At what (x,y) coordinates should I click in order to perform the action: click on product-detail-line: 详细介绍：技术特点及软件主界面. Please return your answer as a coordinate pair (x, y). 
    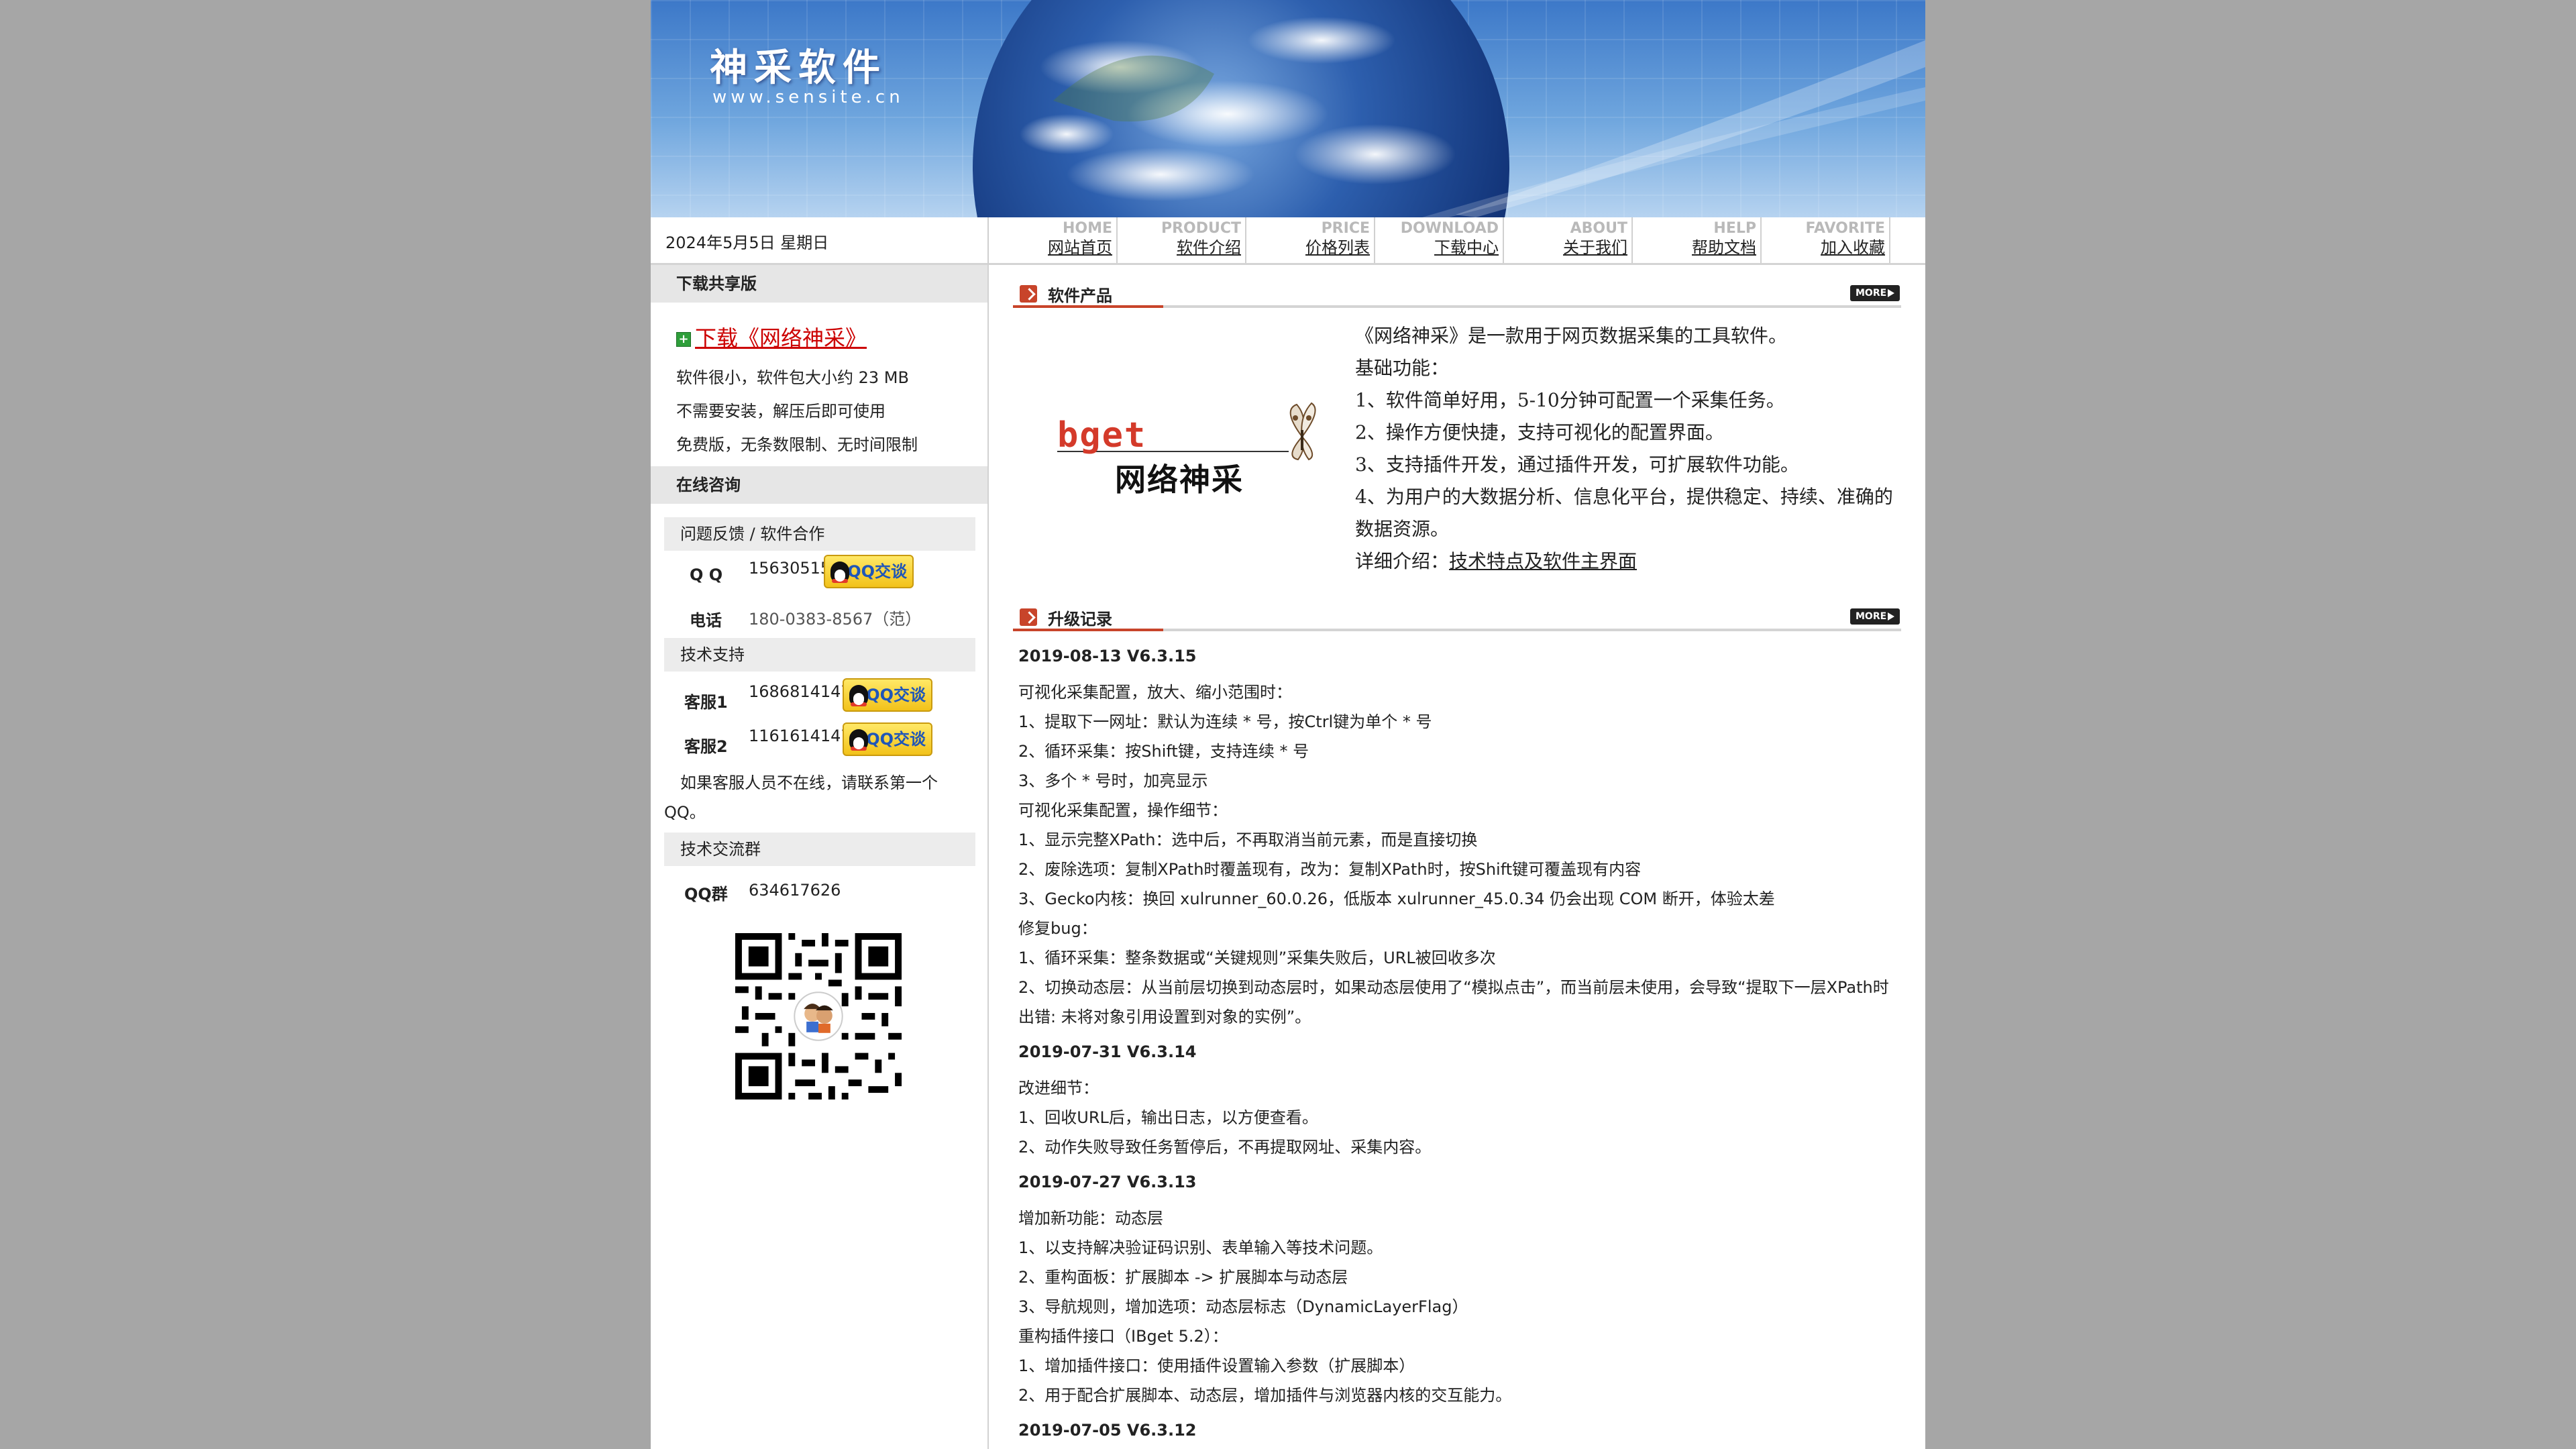
    Looking at the image, I should click on (1496, 561).